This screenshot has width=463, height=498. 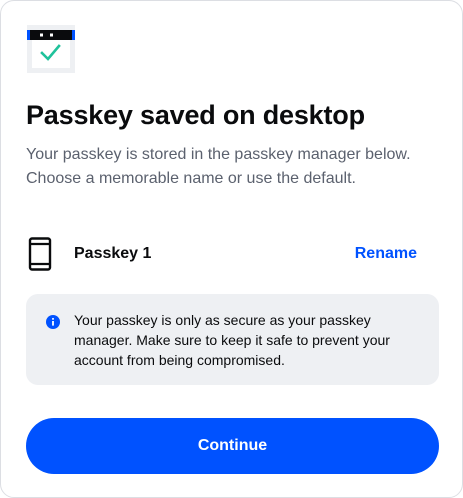 I want to click on passkey-name: Passkey 1, so click(x=113, y=253).